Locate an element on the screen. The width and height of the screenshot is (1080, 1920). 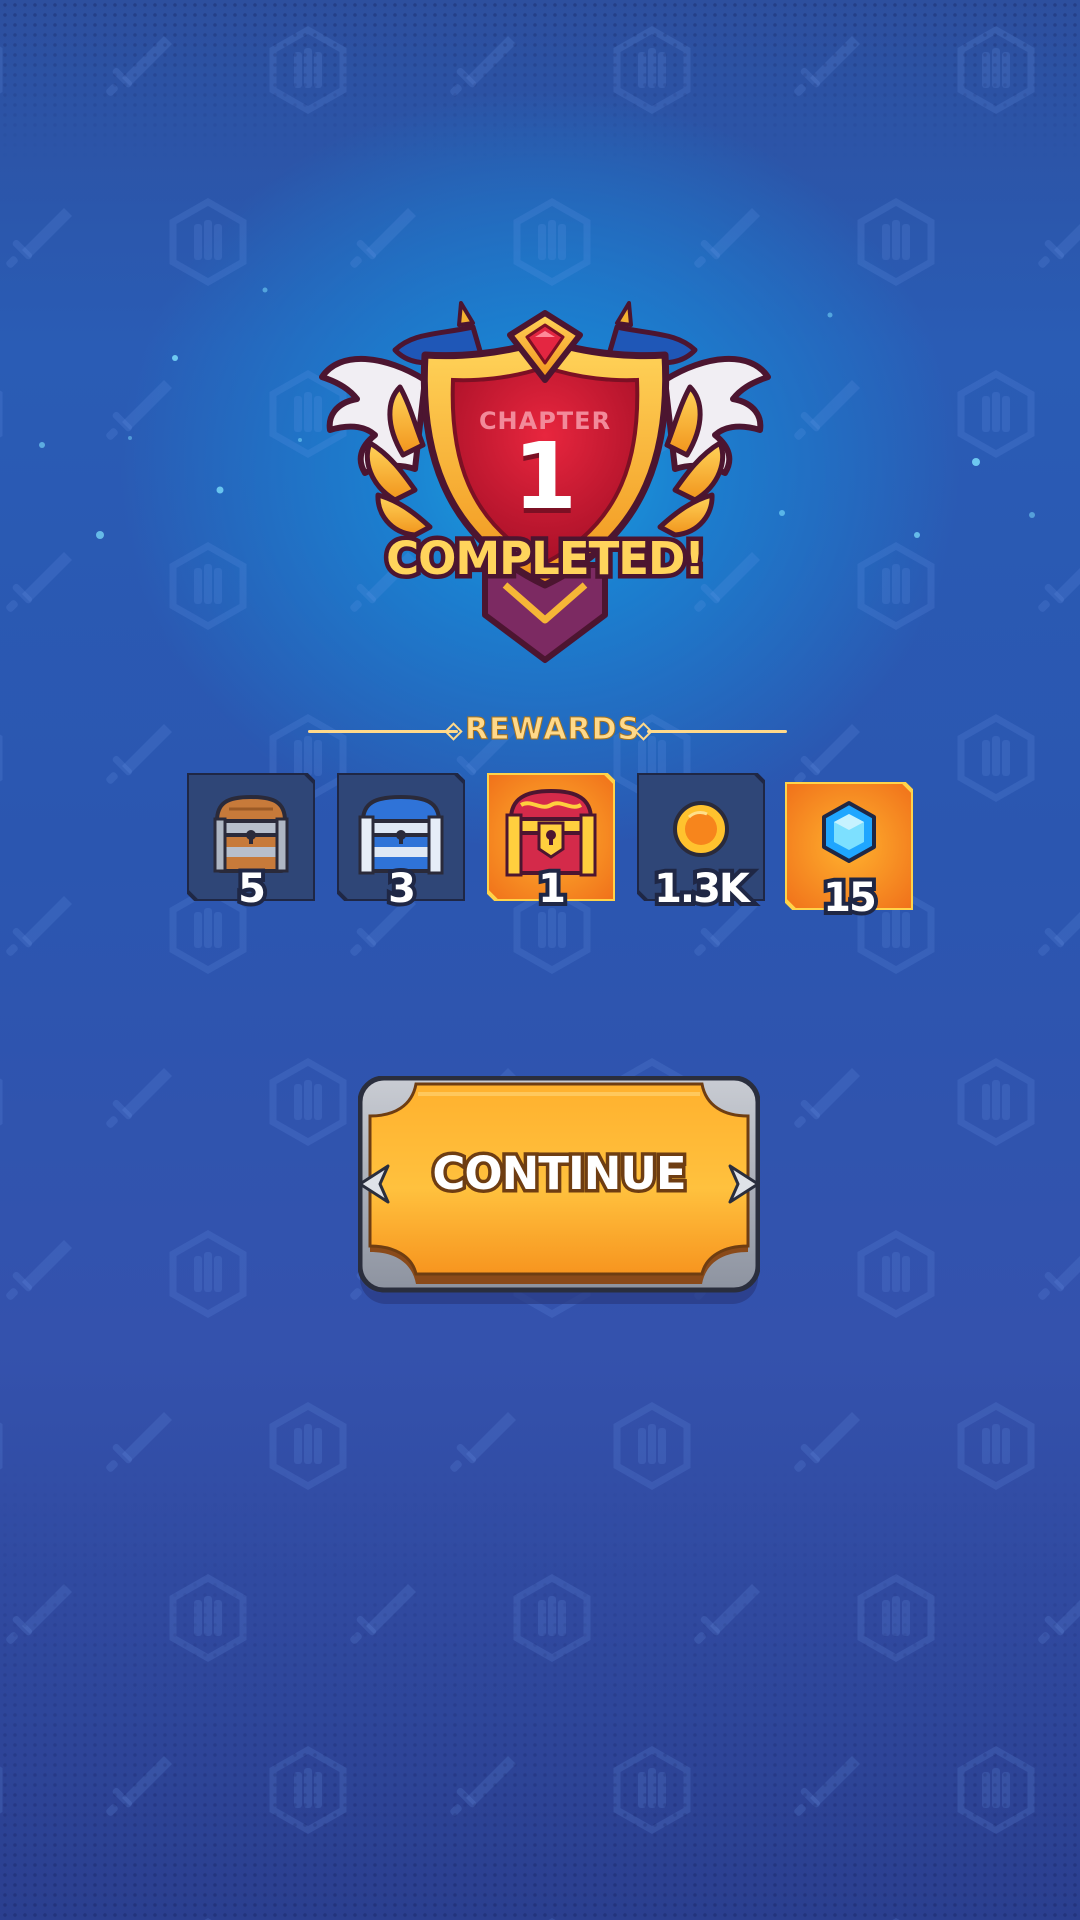
coin-icon is located at coordinates (701, 829).